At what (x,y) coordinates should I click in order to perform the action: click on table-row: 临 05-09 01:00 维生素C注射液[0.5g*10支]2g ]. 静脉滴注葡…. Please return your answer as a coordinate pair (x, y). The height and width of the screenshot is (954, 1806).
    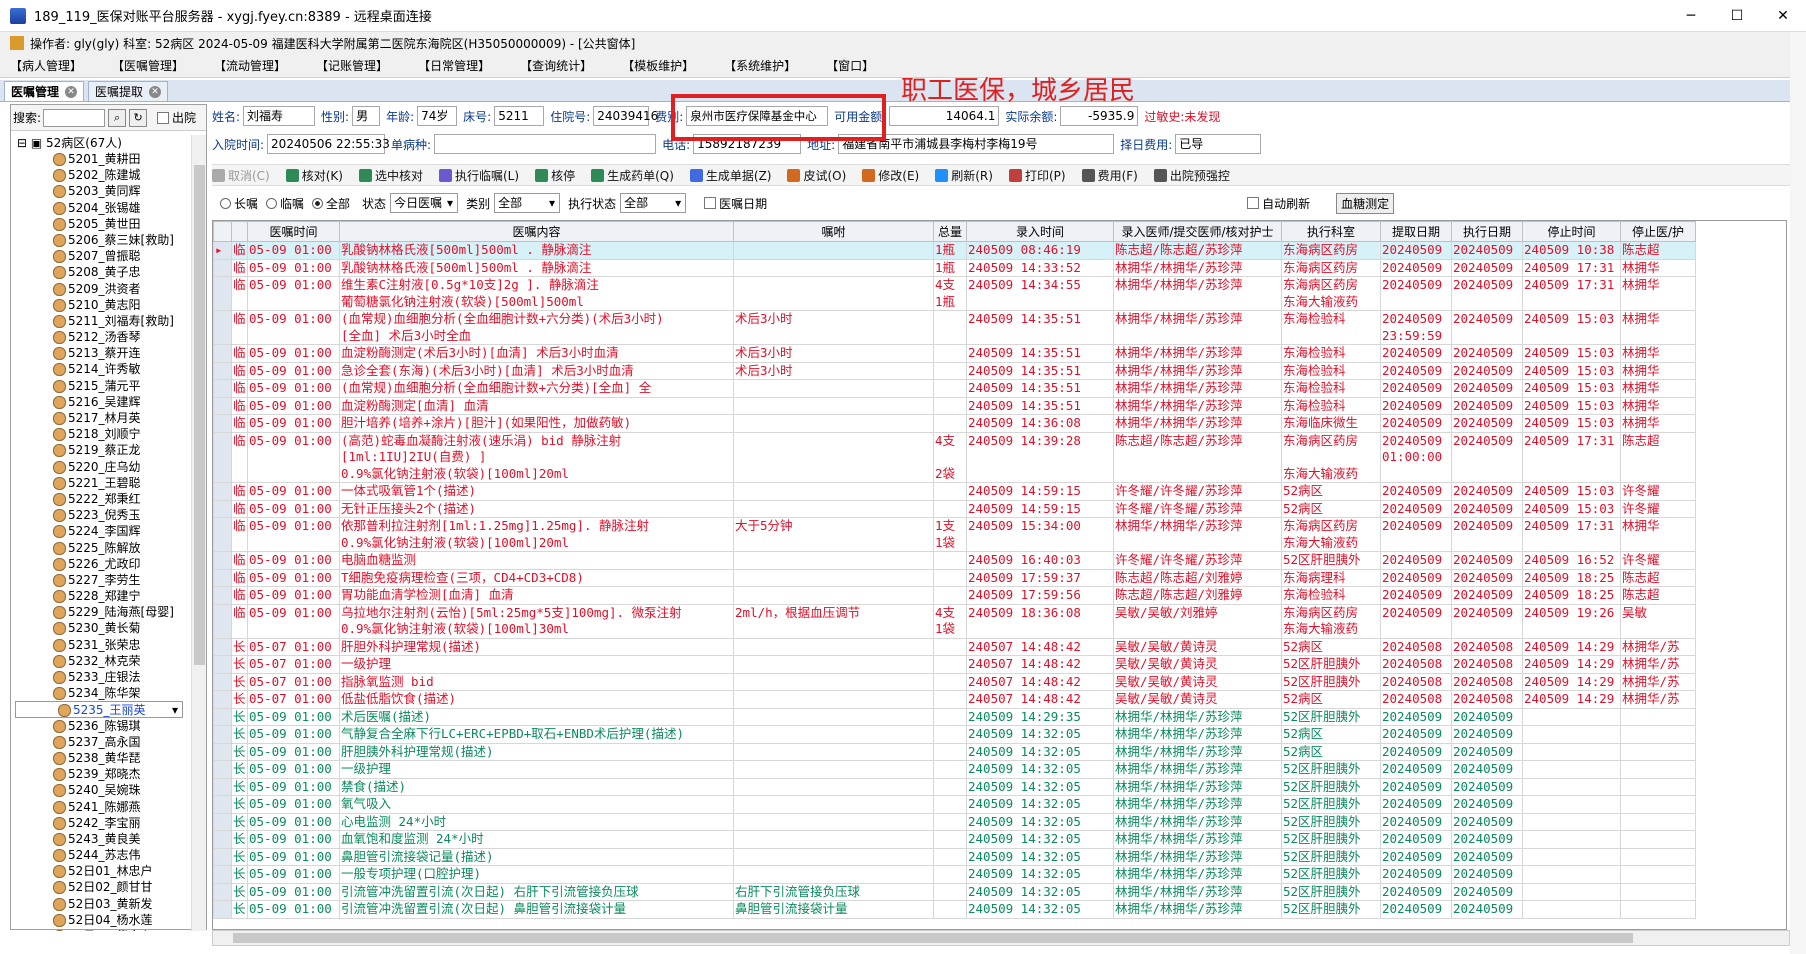
    Looking at the image, I should click on (954, 293).